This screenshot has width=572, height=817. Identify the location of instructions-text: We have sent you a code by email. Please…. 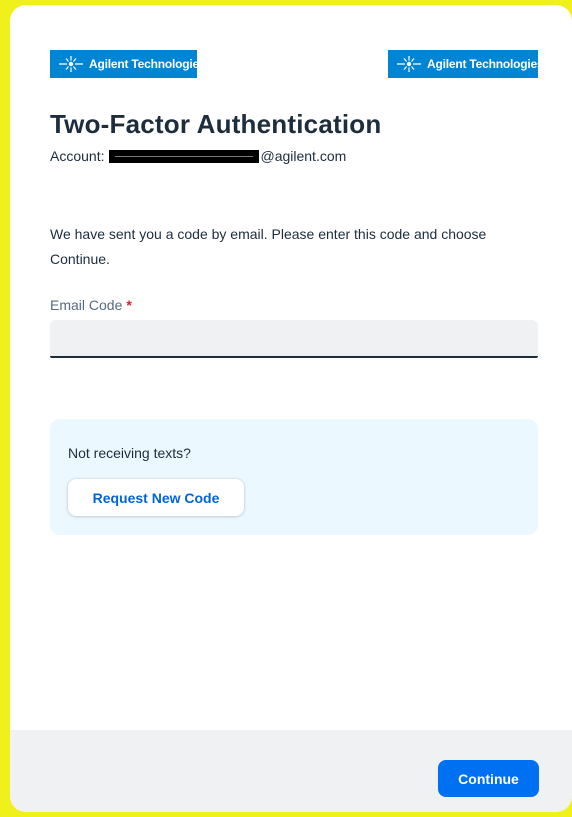
(268, 246).